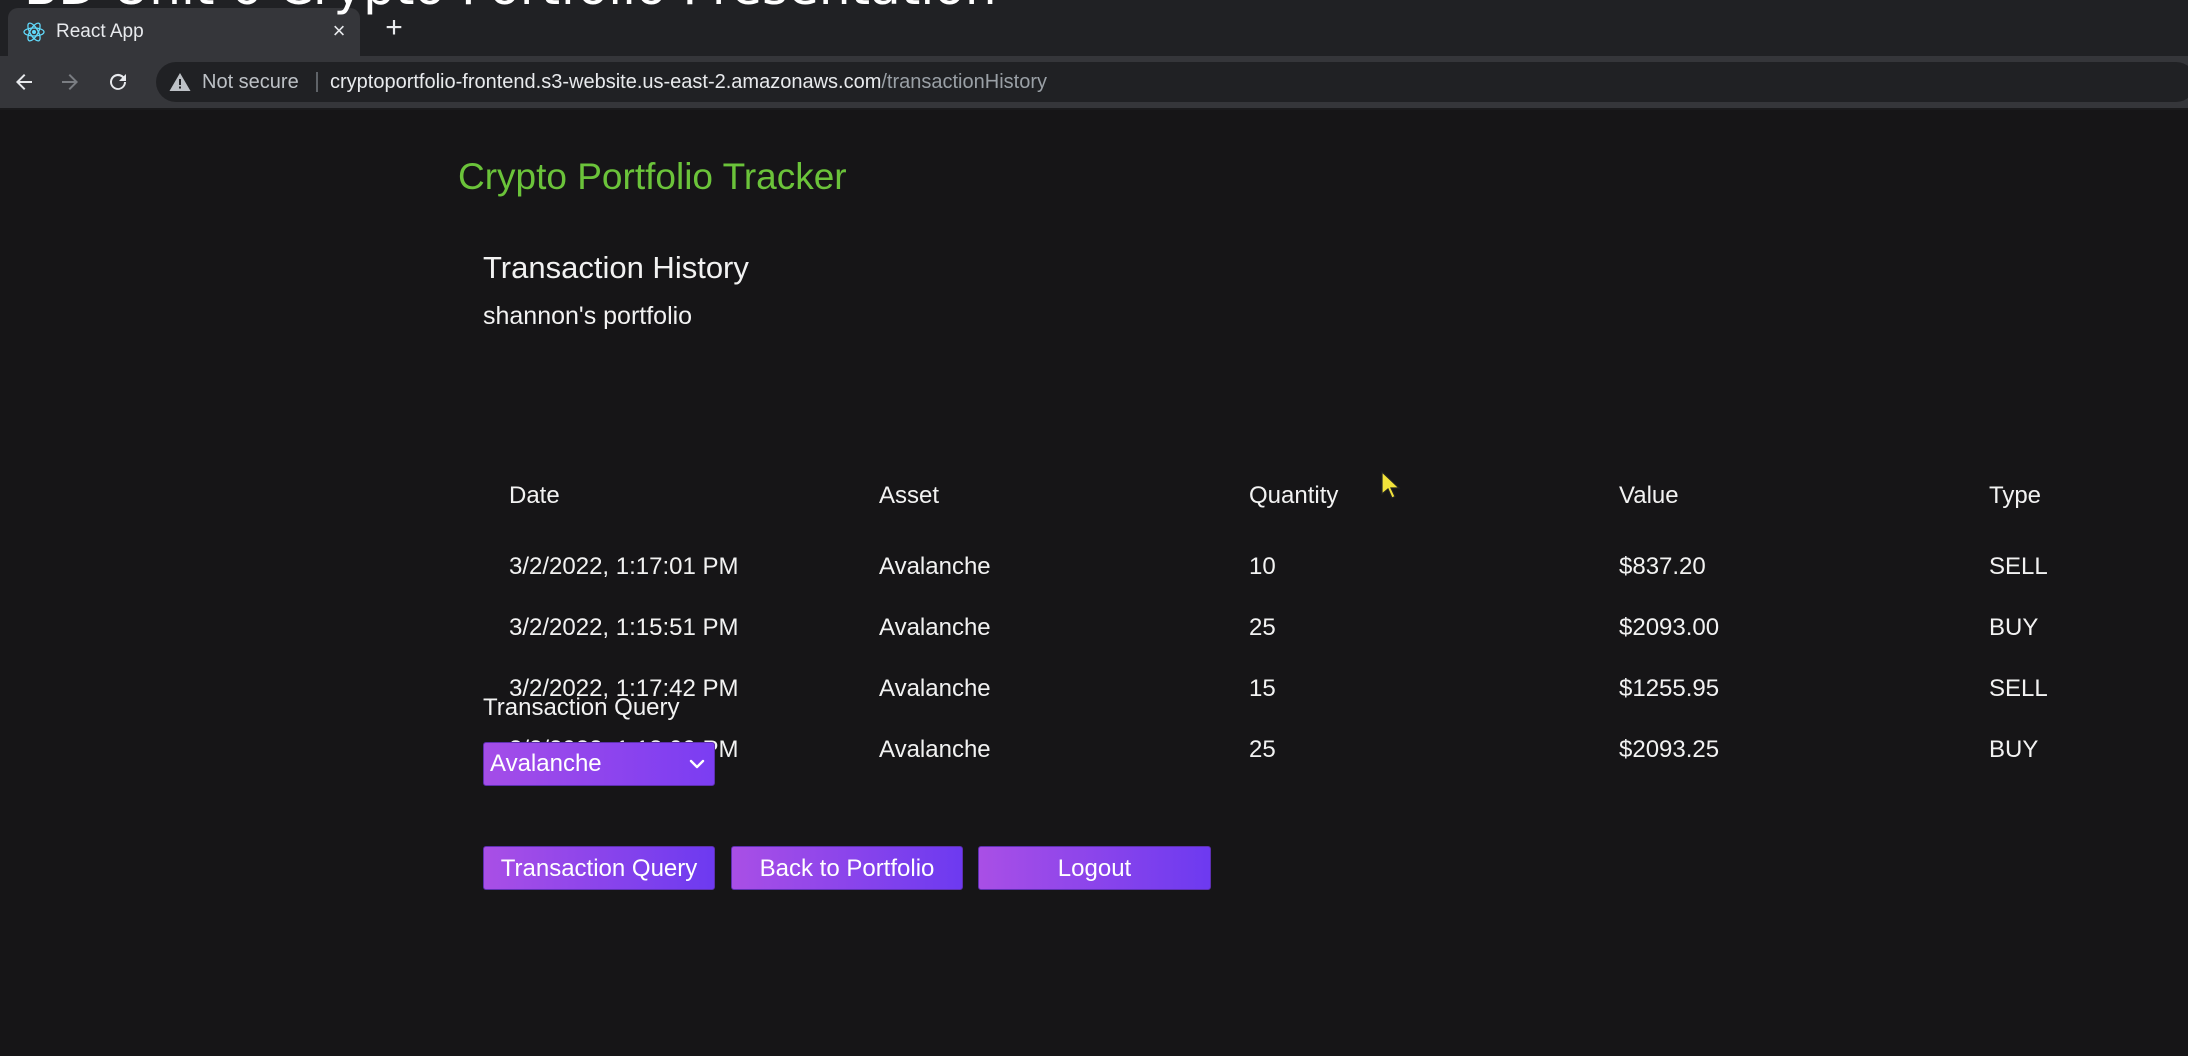 The image size is (2188, 1056). Describe the element at coordinates (1662, 566) in the screenshot. I see `cell-value: $837.20` at that location.